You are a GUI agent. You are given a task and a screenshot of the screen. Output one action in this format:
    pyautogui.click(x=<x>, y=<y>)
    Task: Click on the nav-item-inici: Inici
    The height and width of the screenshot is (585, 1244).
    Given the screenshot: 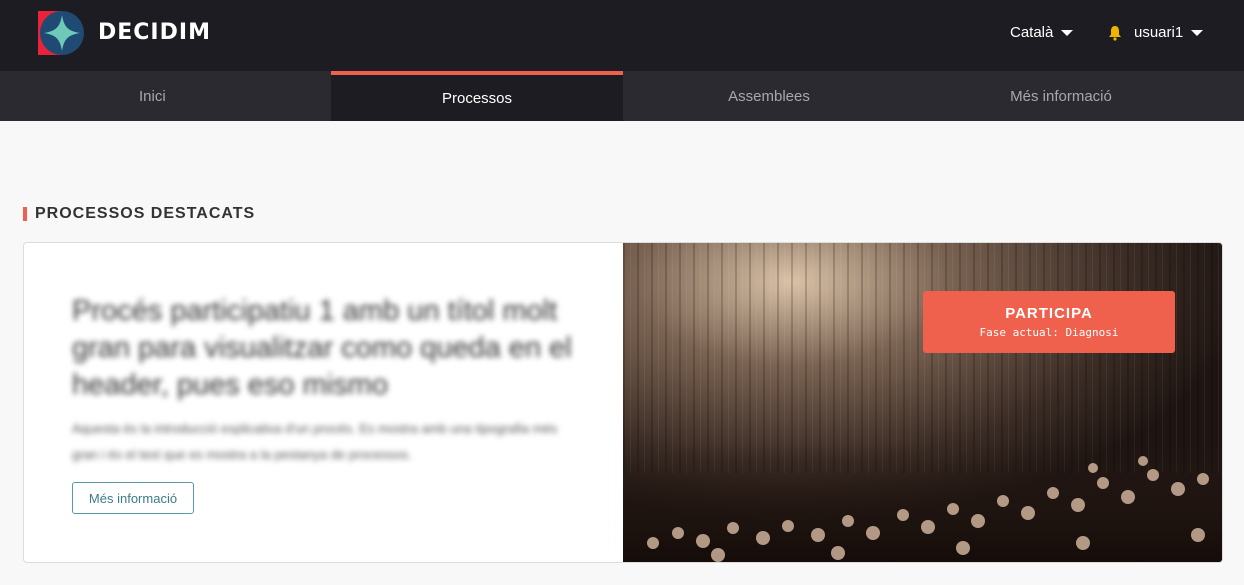 What is the action you would take?
    pyautogui.click(x=165, y=96)
    